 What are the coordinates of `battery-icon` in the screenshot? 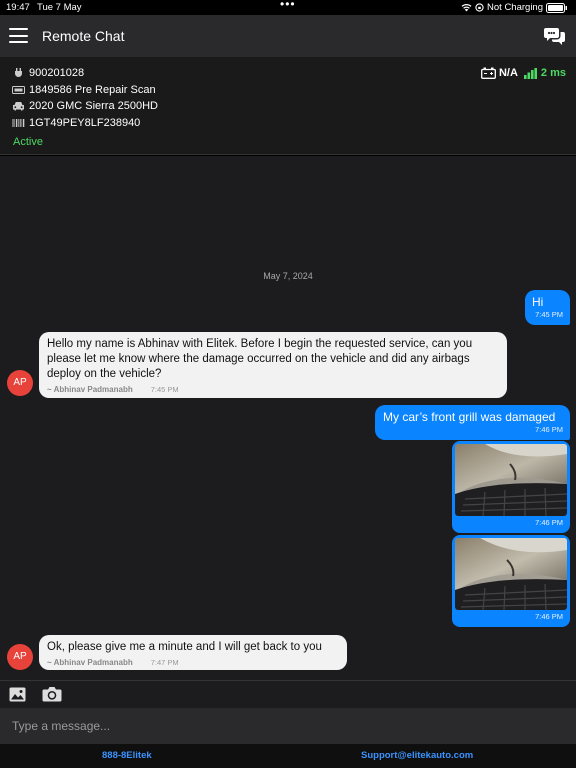 It's located at (556, 7).